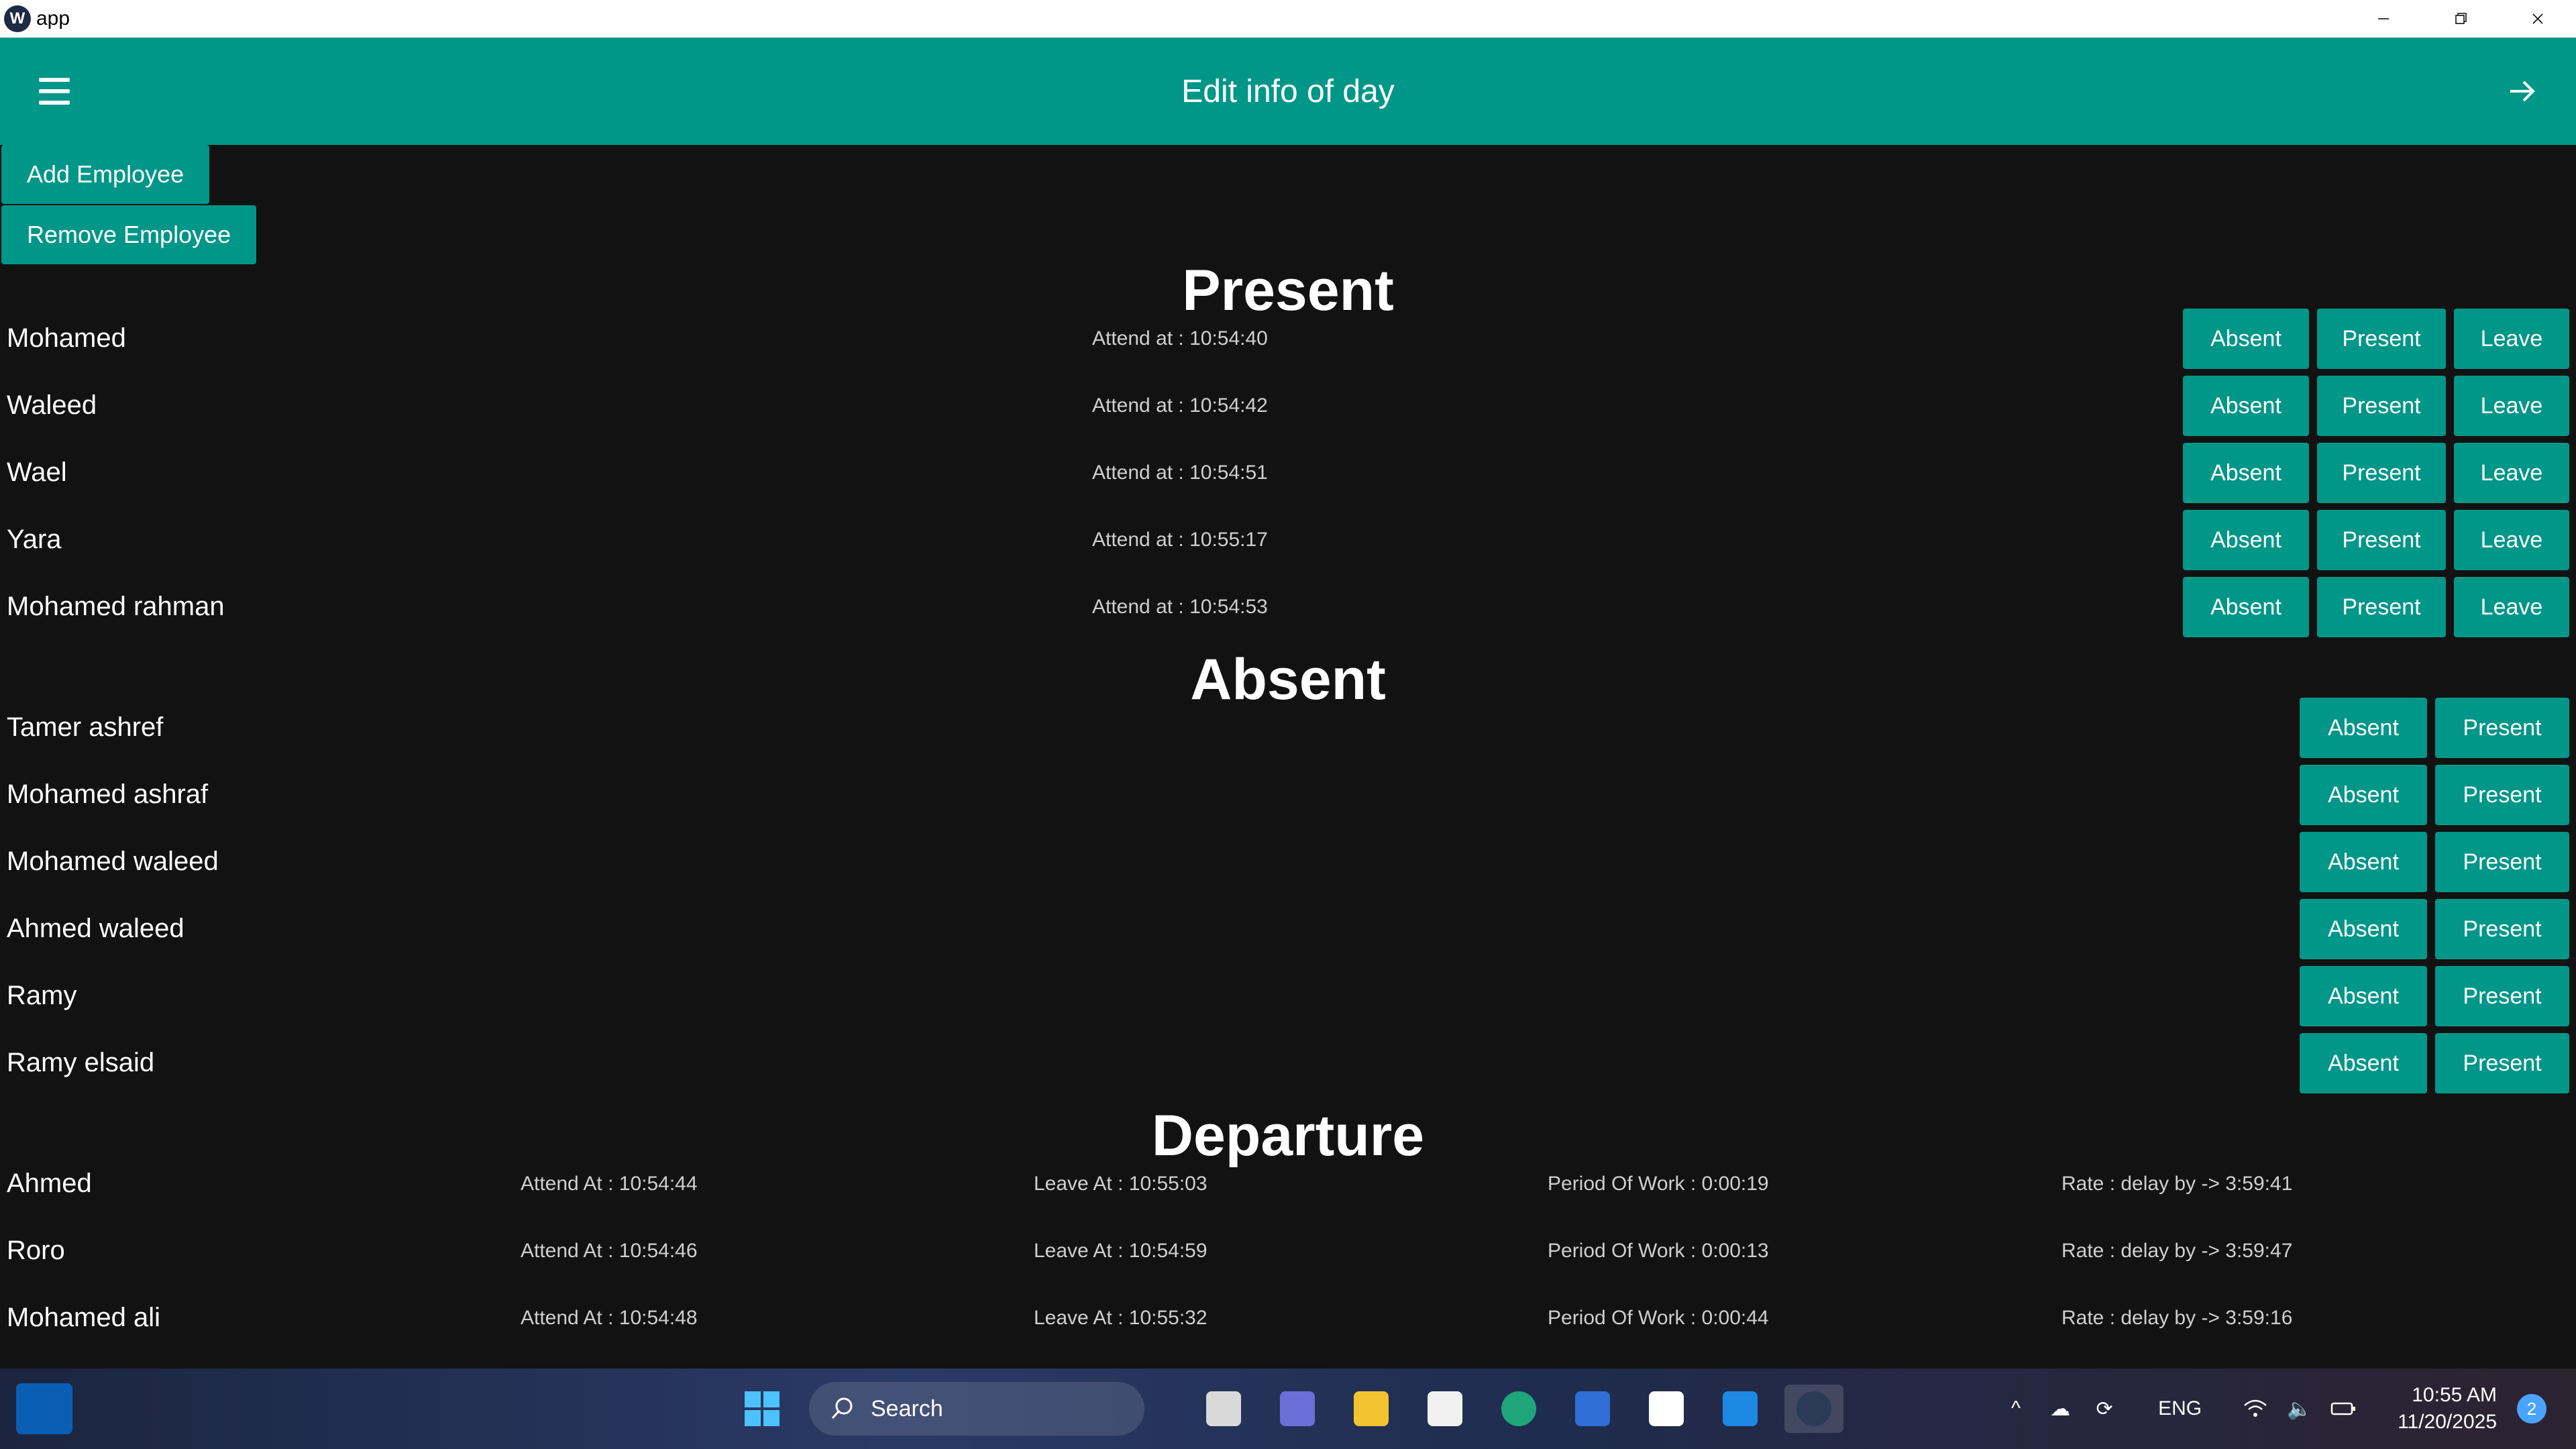  Describe the element at coordinates (42, 995) in the screenshot. I see `employee-name: Ramy` at that location.